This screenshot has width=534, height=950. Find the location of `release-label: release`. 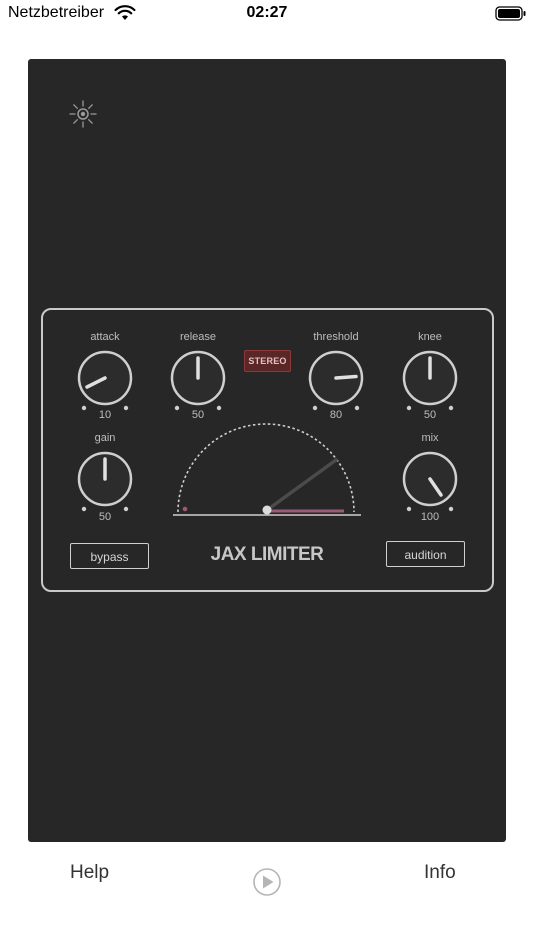

release-label: release is located at coordinates (198, 337).